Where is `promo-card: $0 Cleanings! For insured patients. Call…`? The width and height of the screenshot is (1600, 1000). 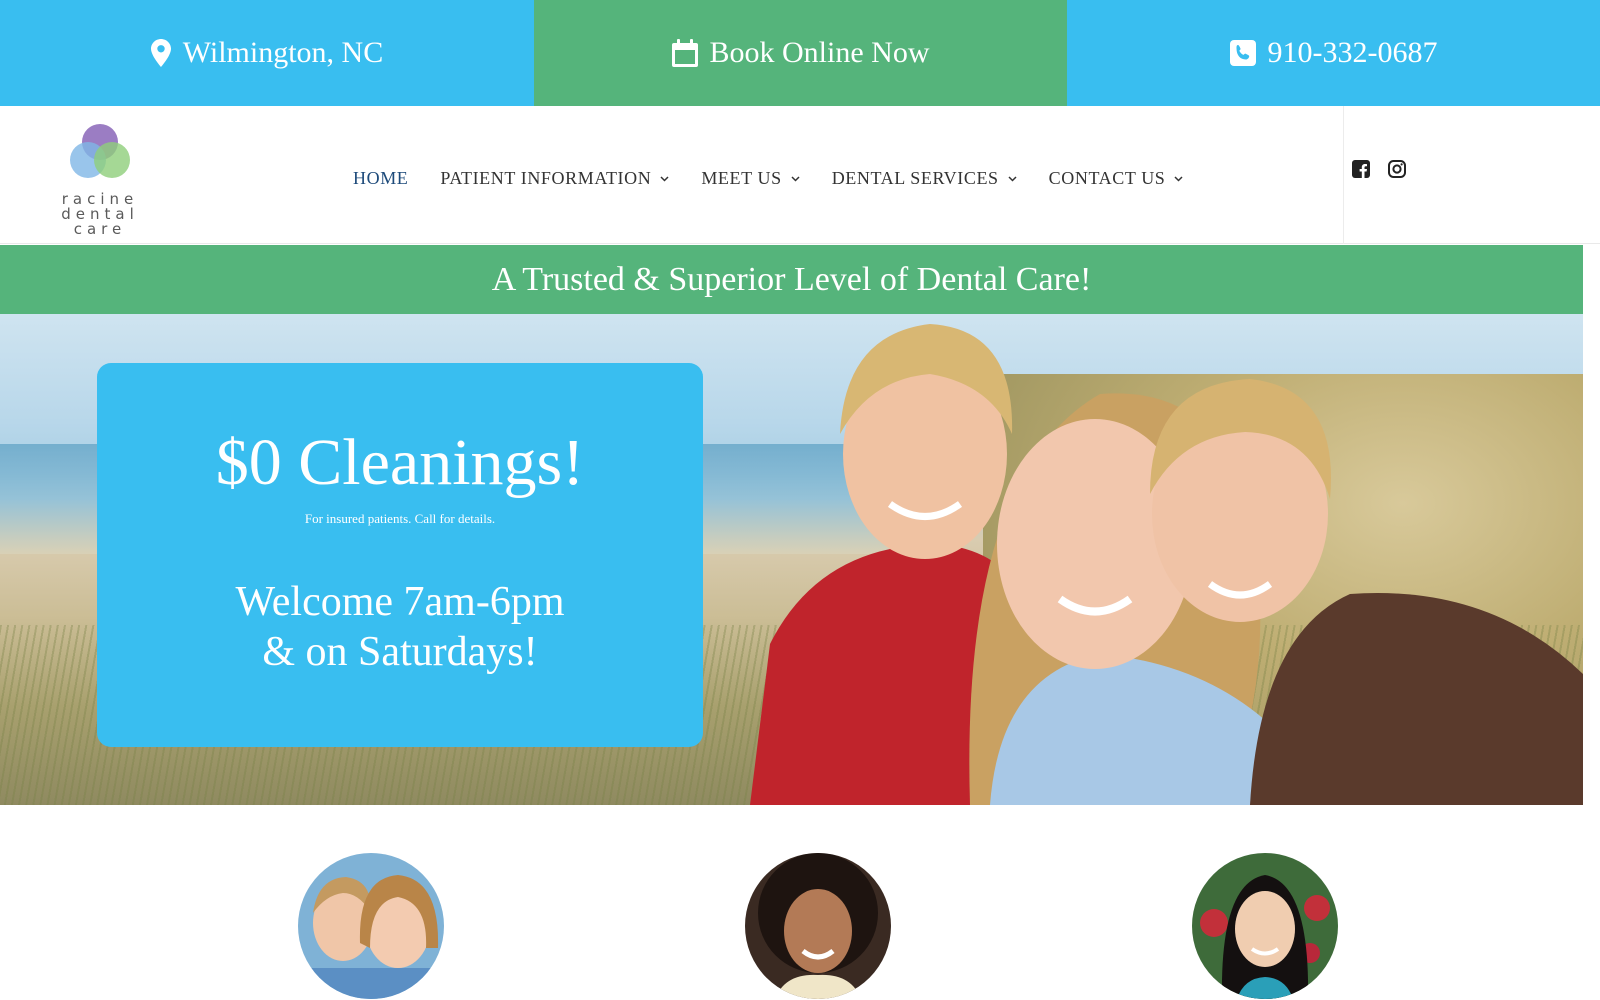
promo-card: $0 Cleanings! For insured patients. Call… is located at coordinates (400, 555).